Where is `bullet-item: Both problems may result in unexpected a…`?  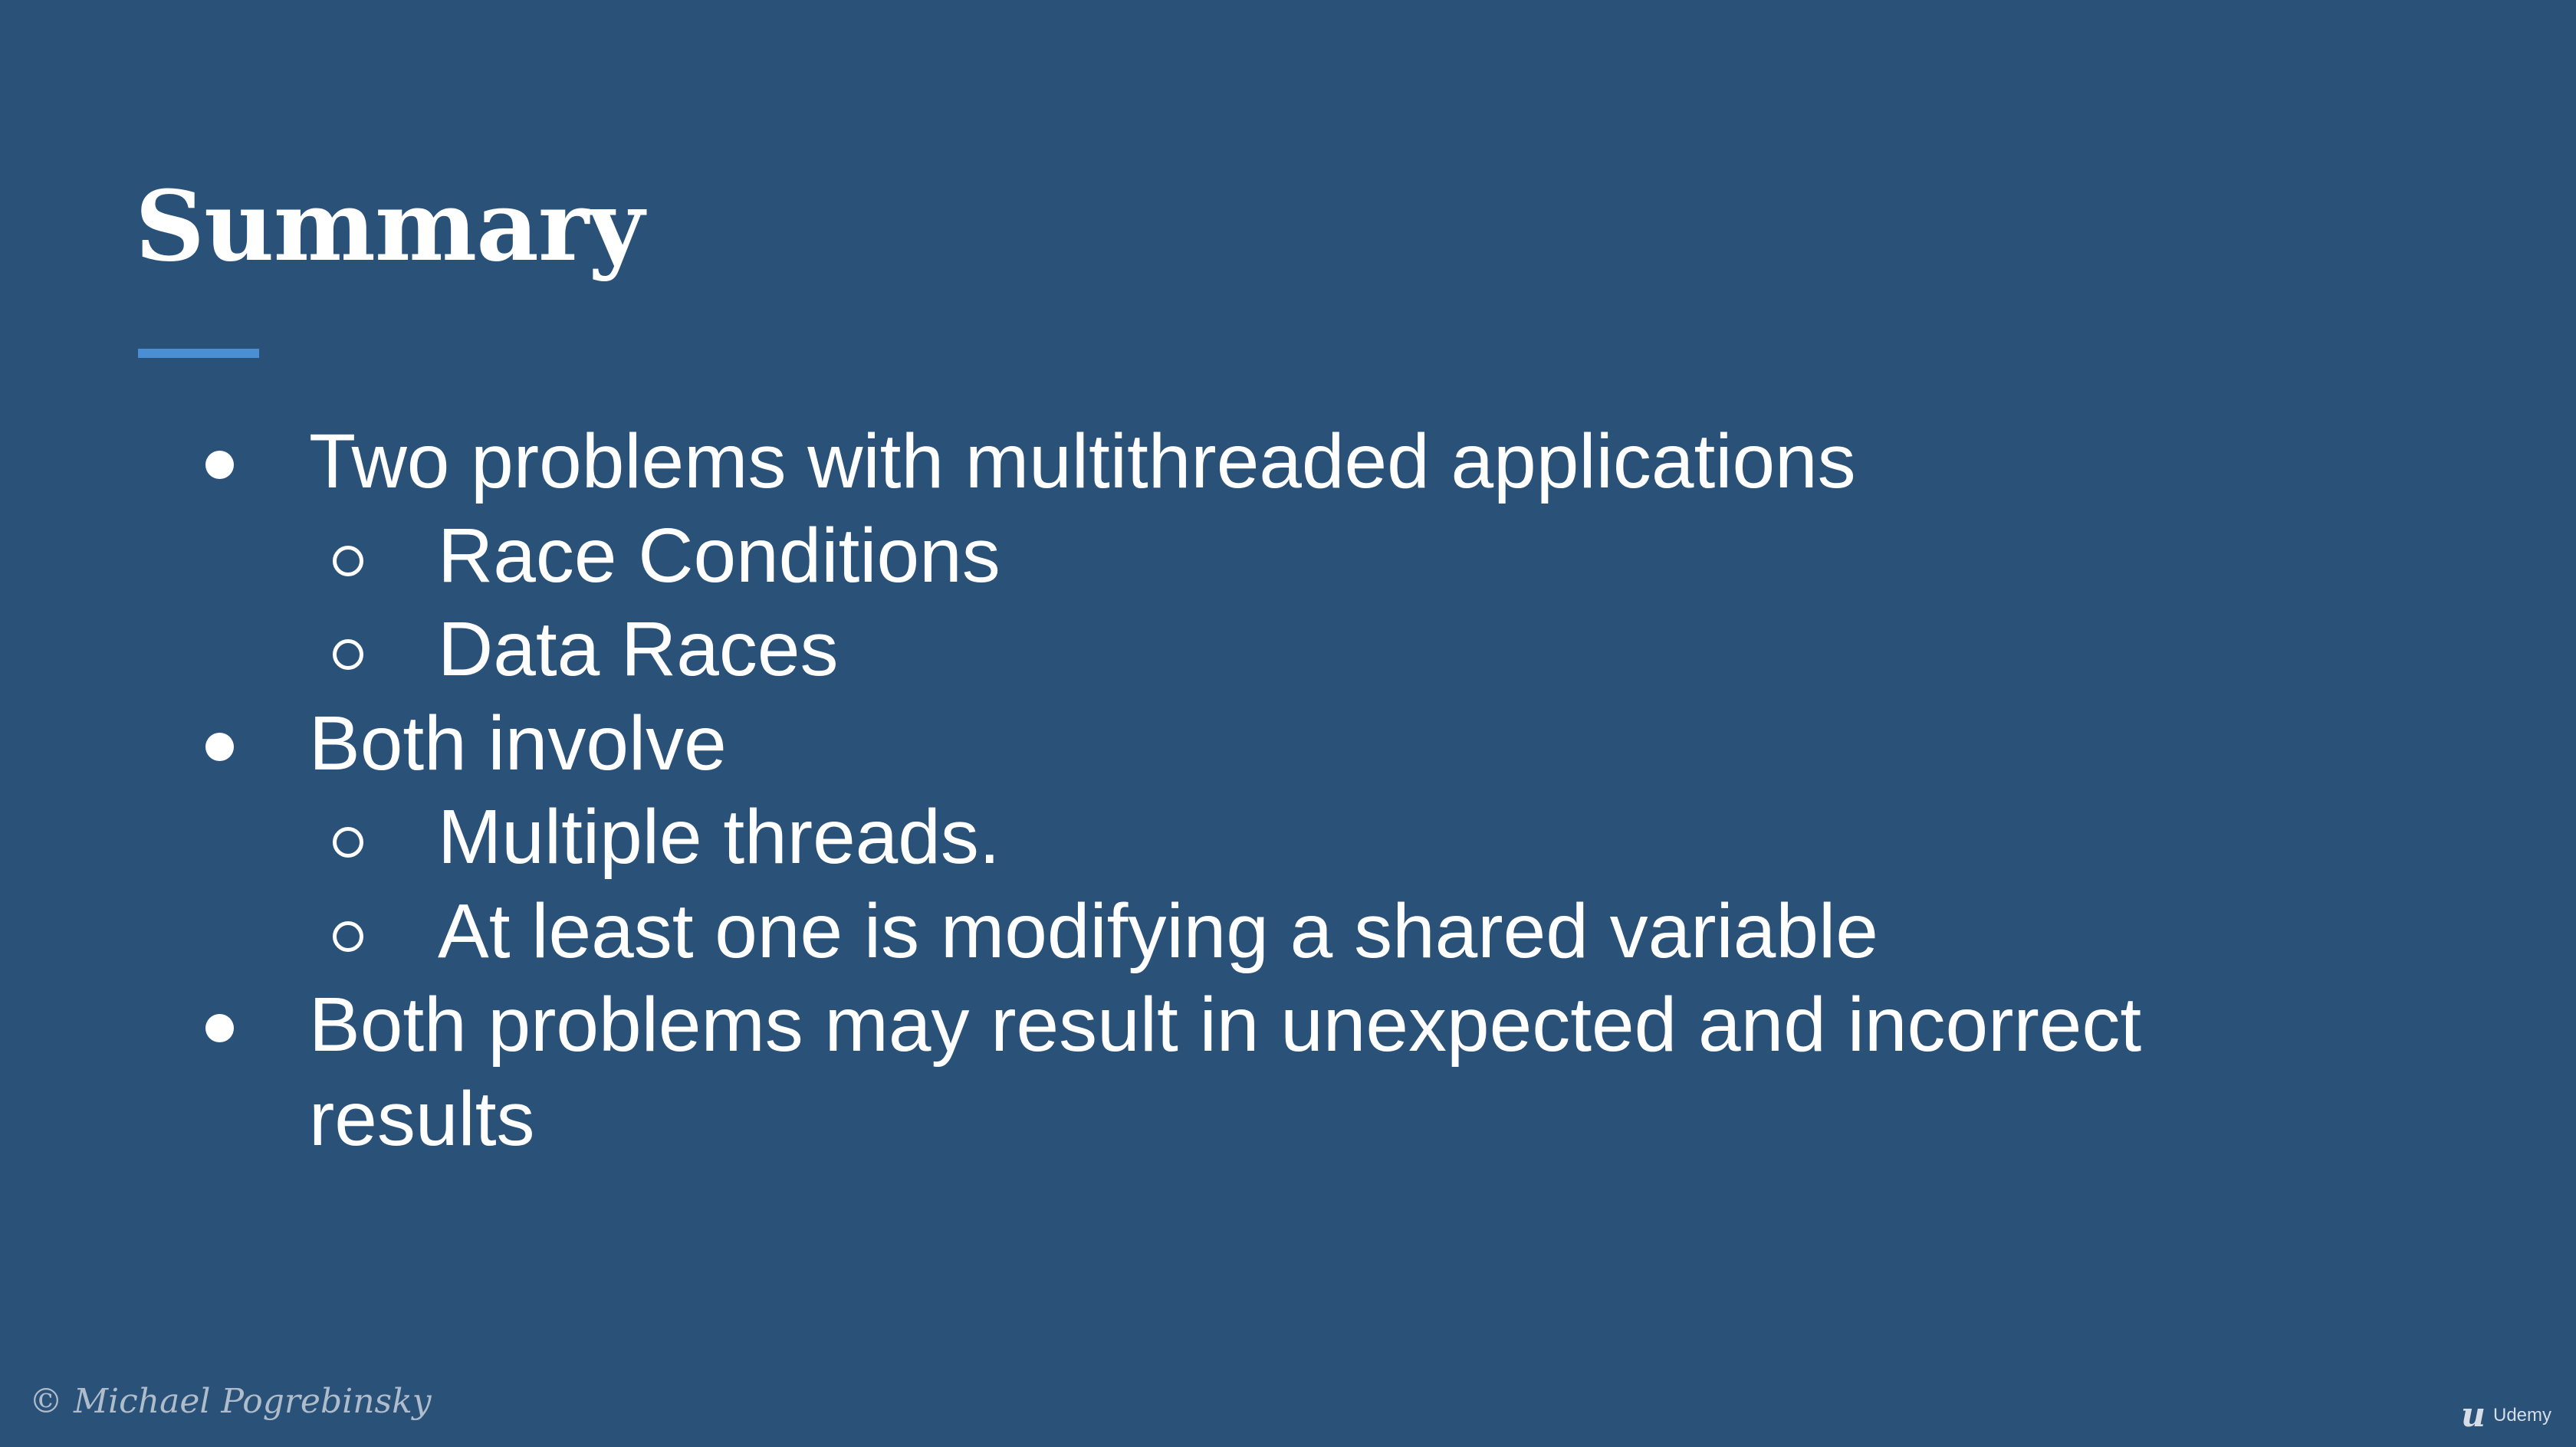 bullet-item: Both problems may result in unexpected a… is located at coordinates (1288, 1072).